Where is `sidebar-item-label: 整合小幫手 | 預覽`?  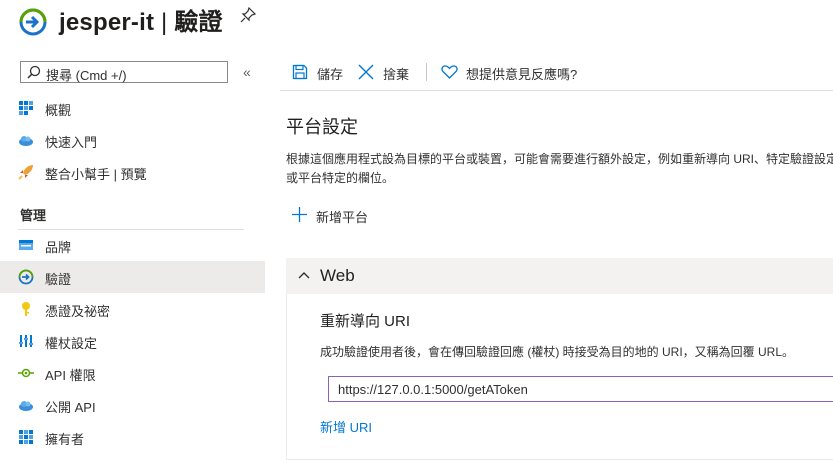 sidebar-item-label: 整合小幫手 | 預覽 is located at coordinates (96, 174).